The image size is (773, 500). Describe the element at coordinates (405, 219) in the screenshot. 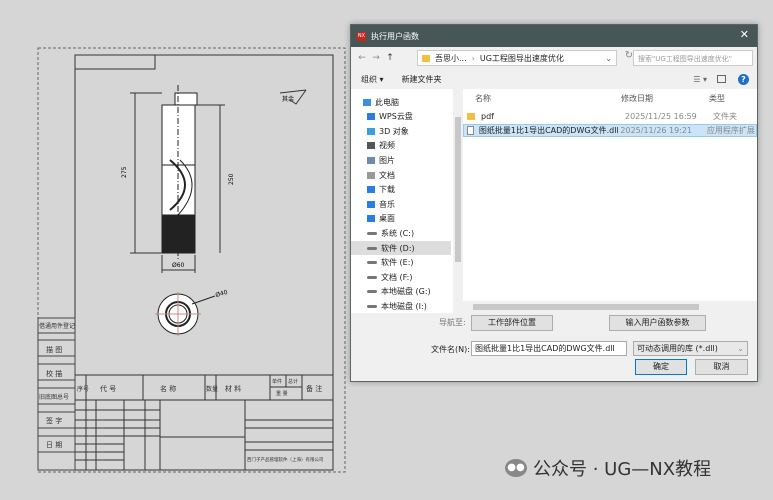

I see `sidebar-item: 桌面` at that location.